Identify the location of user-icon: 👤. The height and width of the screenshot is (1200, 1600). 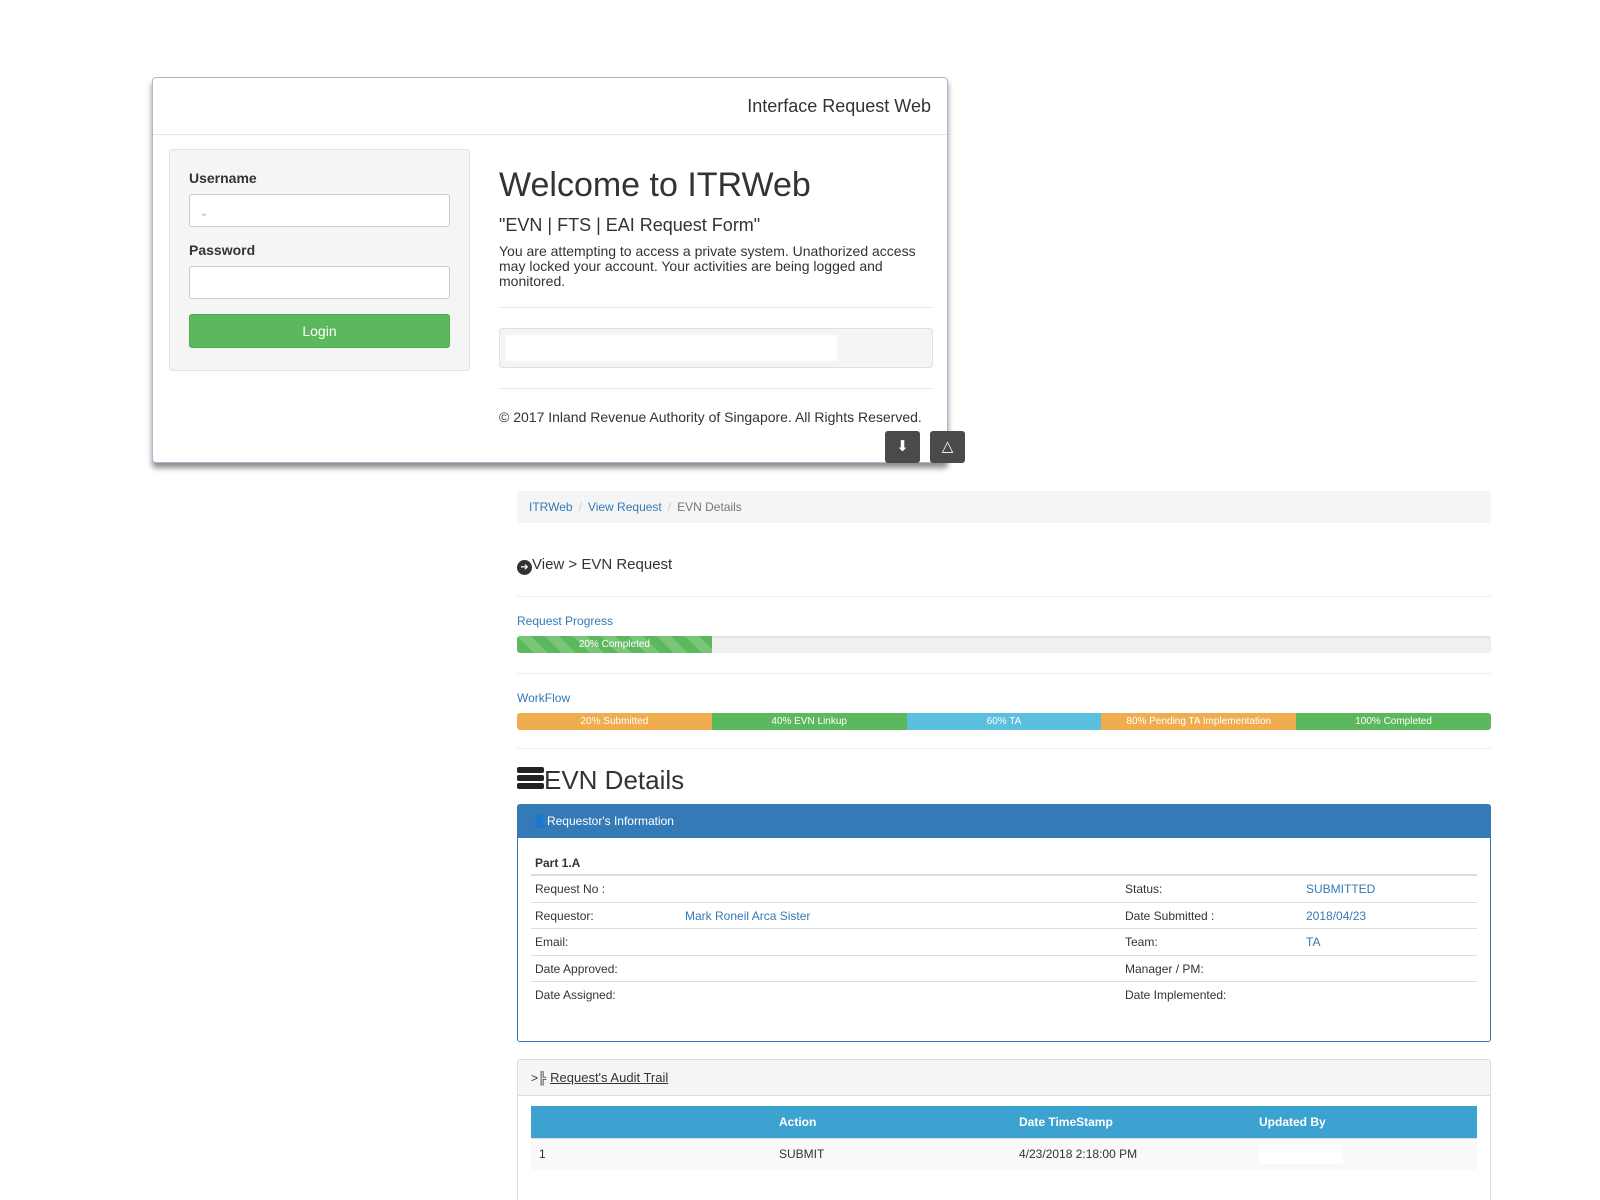
(539, 821).